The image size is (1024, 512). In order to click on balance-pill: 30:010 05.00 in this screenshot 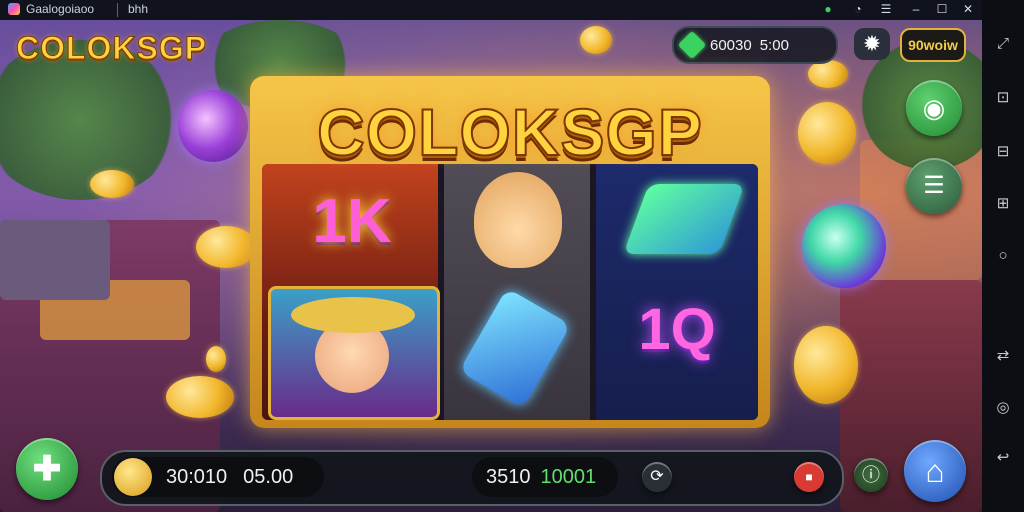, I will do `click(218, 477)`.